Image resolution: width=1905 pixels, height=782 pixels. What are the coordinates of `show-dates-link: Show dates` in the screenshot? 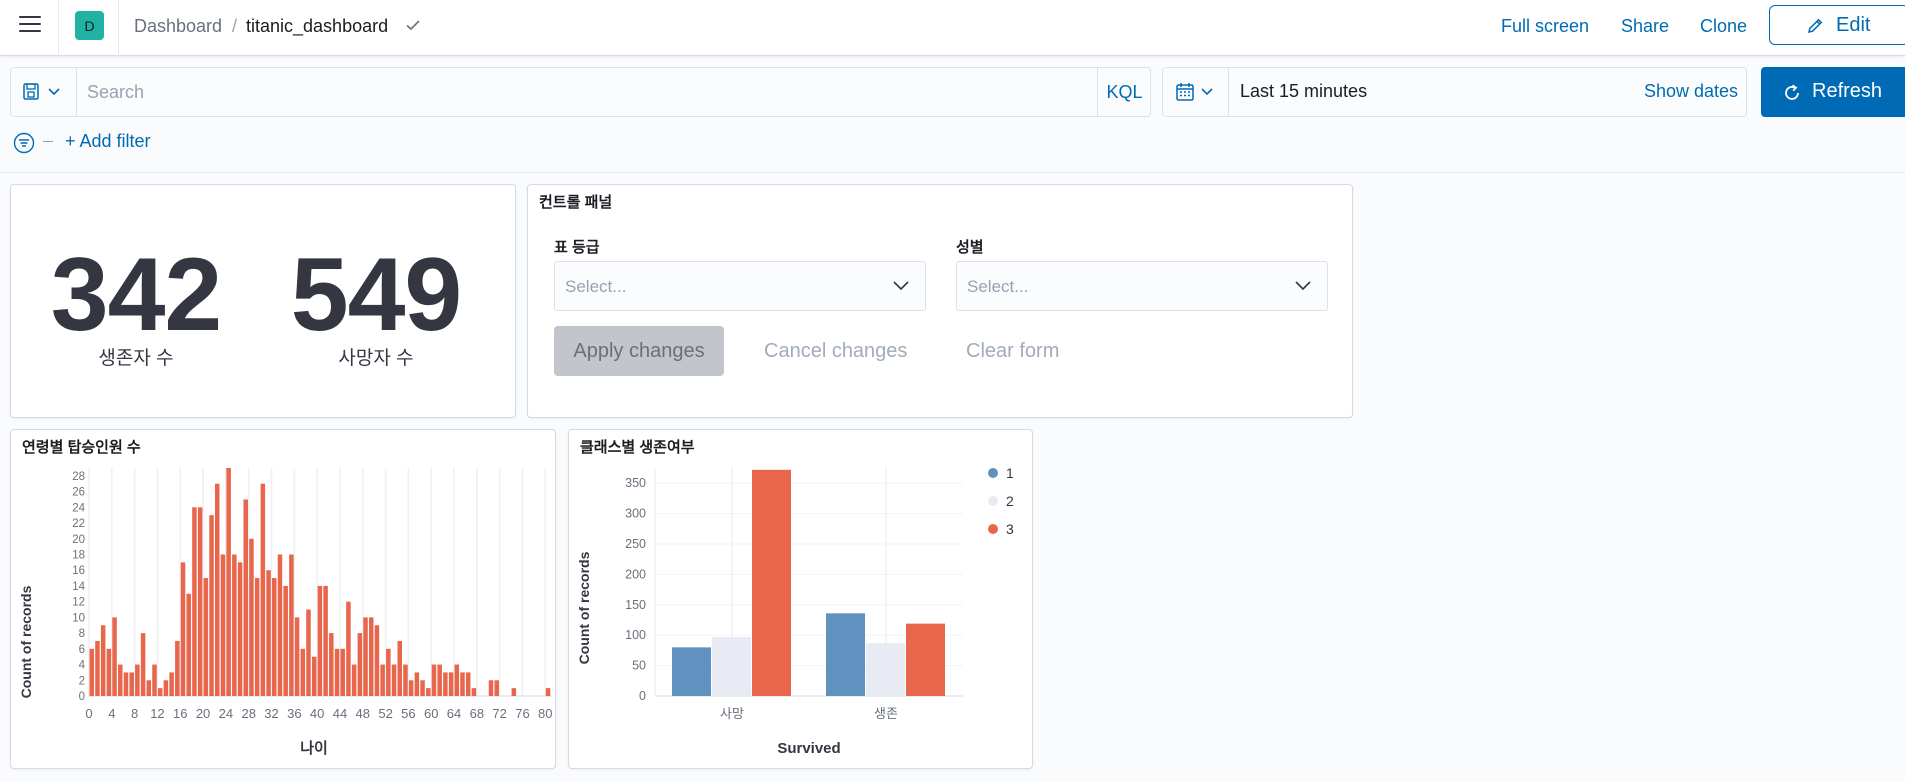 It's located at (1691, 91).